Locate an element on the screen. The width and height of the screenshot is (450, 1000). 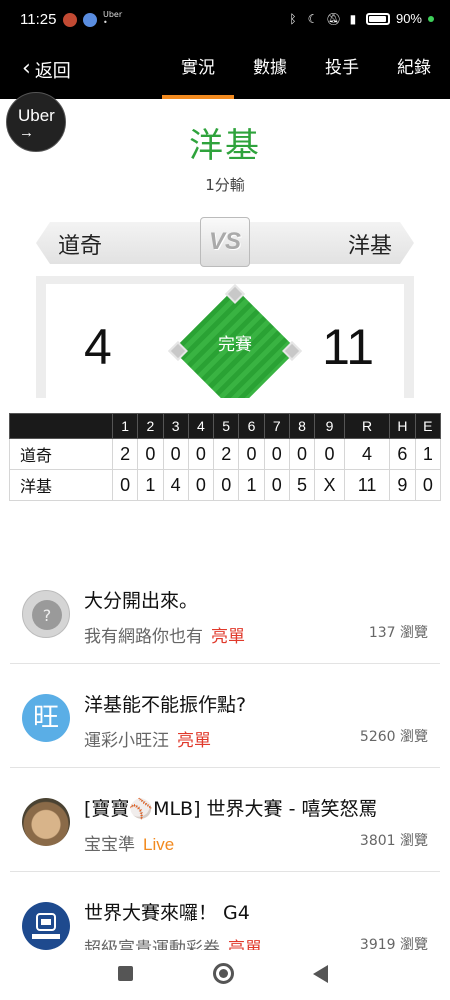
scoreboard-inner: 4 完賽 11 is located at coordinates (225, 341).